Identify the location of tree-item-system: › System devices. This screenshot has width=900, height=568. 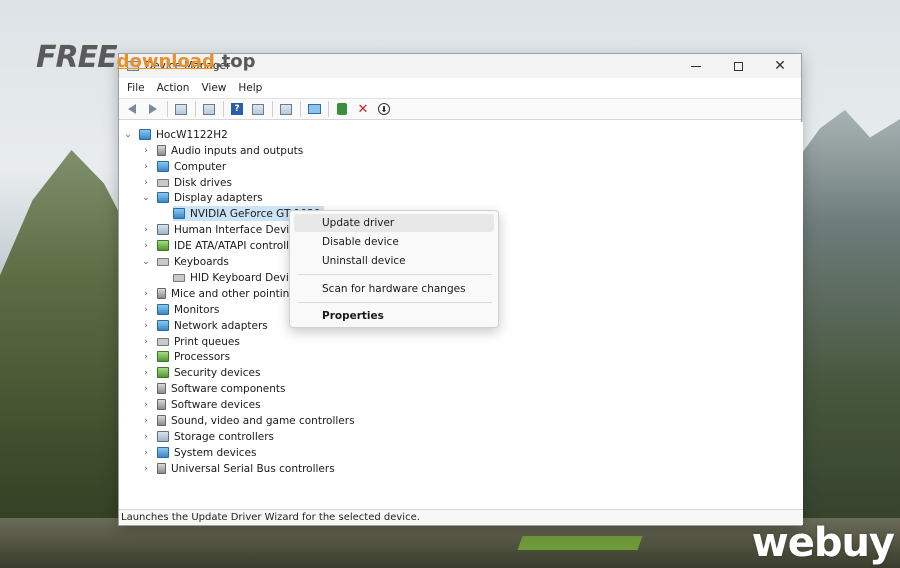
(198, 452).